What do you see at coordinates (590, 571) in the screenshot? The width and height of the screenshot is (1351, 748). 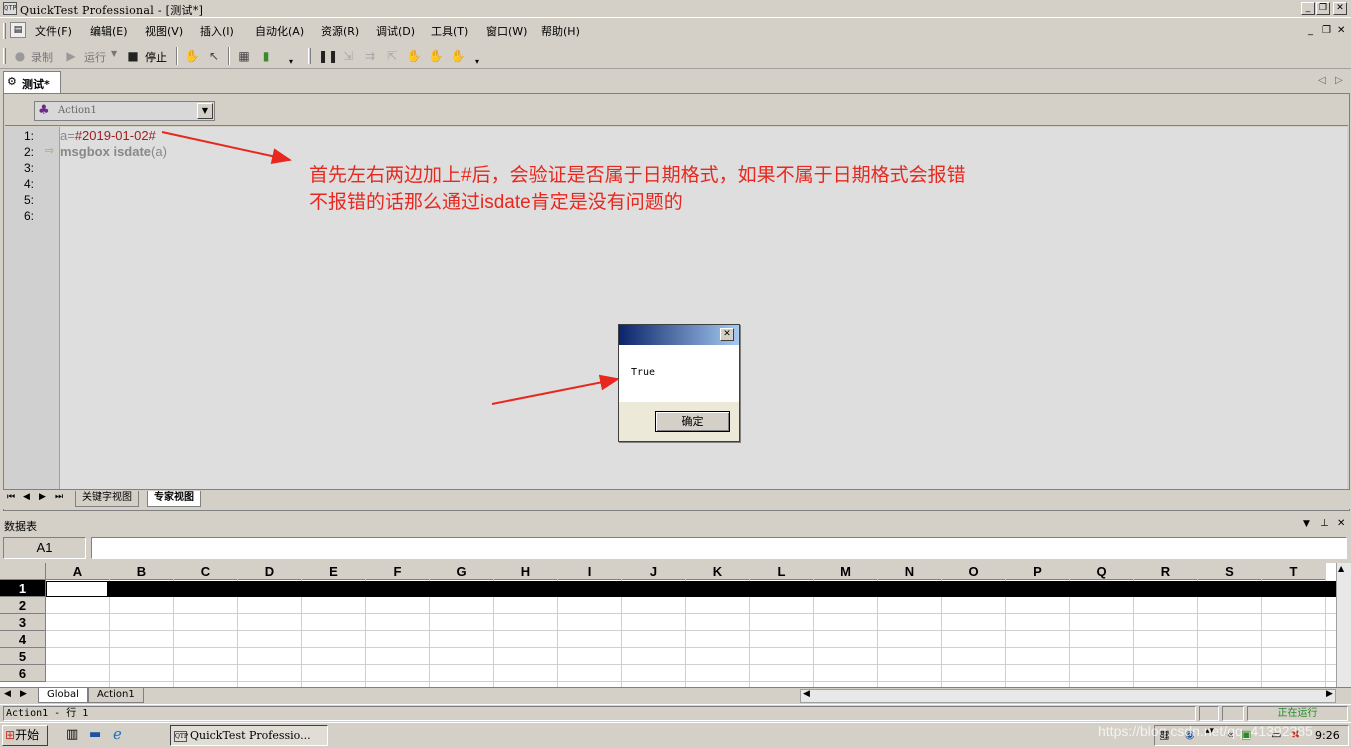 I see `column-header: I` at bounding box center [590, 571].